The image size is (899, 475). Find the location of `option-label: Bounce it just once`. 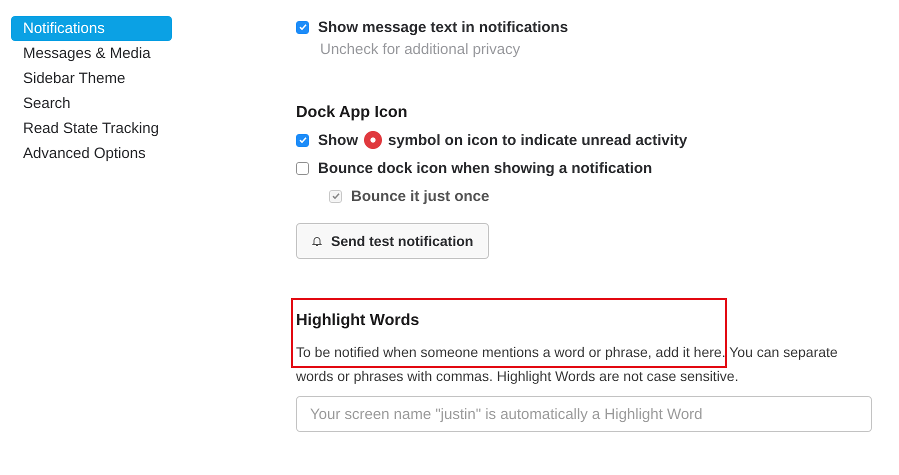

option-label: Bounce it just once is located at coordinates (420, 196).